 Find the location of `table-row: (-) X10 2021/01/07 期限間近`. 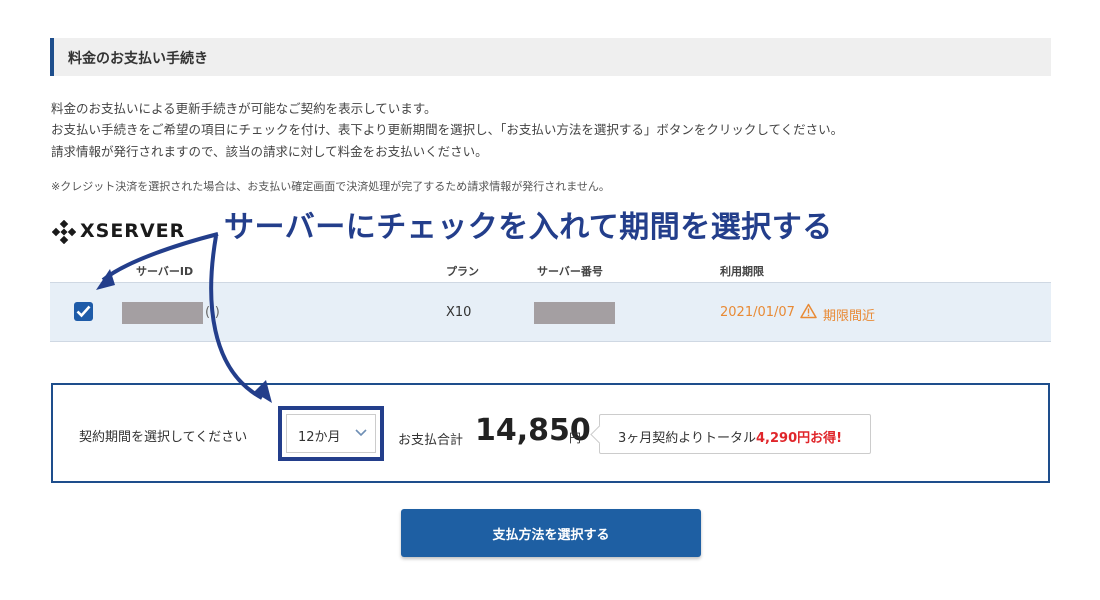

table-row: (-) X10 2021/01/07 期限間近 is located at coordinates (550, 312).